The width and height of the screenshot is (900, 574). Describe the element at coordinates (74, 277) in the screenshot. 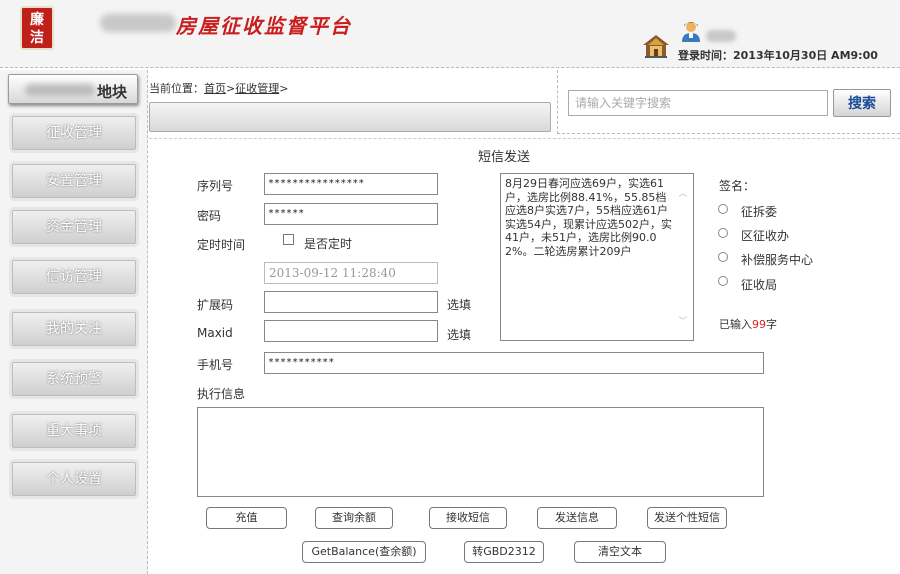

I see `sidebar-item-petition: 信访管理` at that location.